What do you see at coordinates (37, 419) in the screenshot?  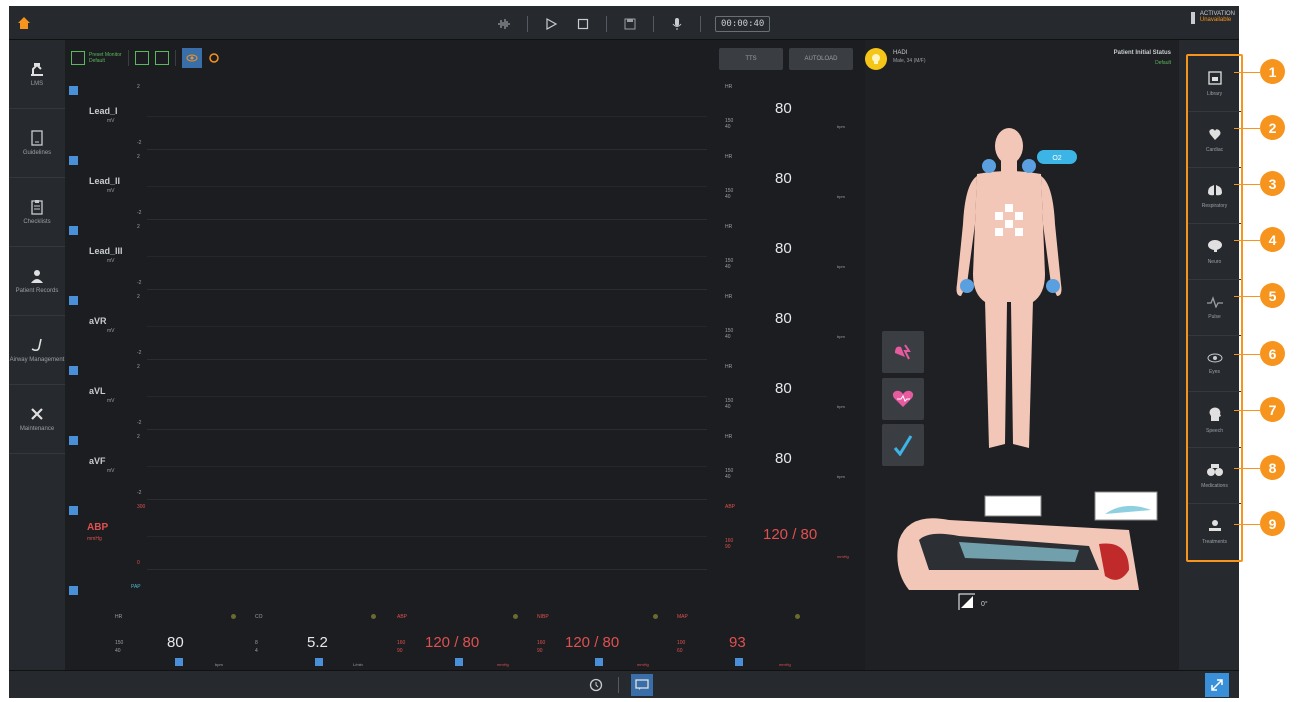 I see `nav-item-maintenance: Maintenance` at bounding box center [37, 419].